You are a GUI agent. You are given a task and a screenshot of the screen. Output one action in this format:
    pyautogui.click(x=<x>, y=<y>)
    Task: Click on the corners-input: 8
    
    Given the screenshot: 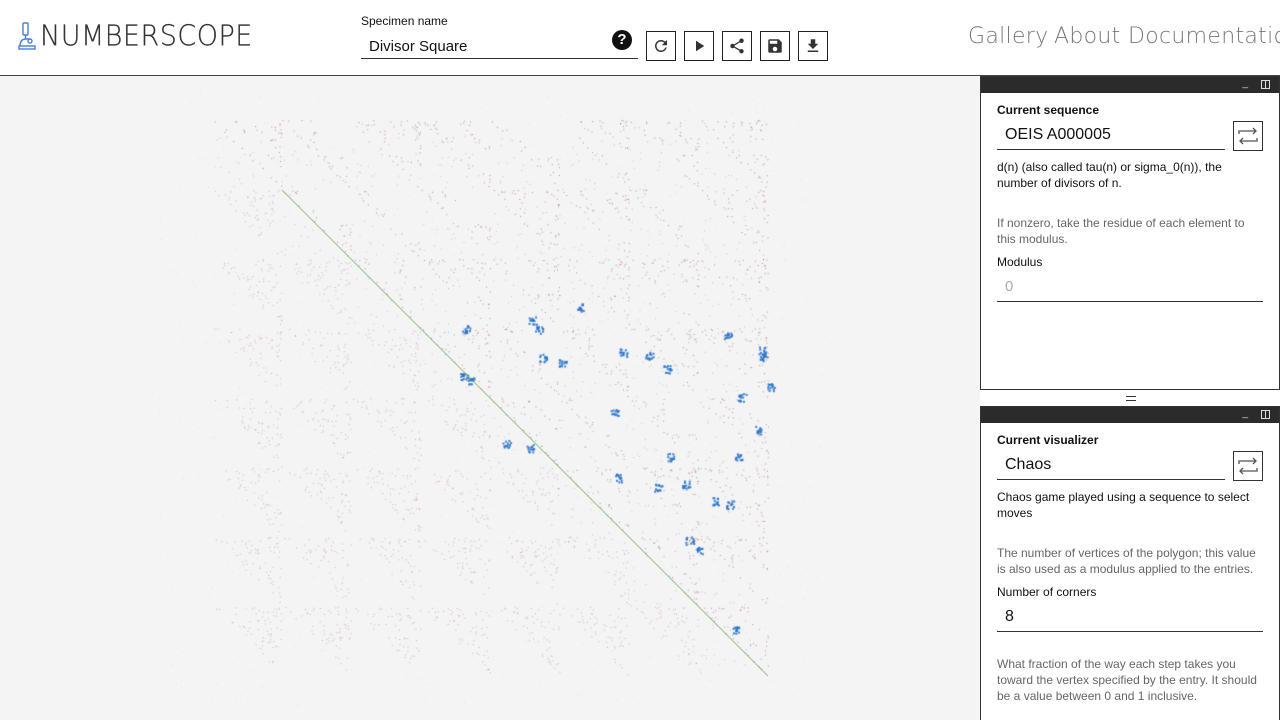 What is the action you would take?
    pyautogui.click(x=1130, y=617)
    